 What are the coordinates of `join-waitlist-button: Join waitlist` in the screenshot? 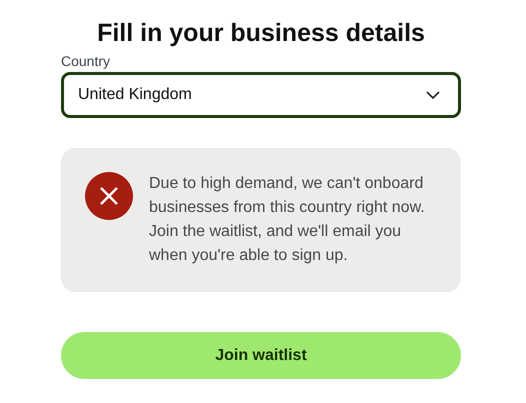 It's located at (261, 355).